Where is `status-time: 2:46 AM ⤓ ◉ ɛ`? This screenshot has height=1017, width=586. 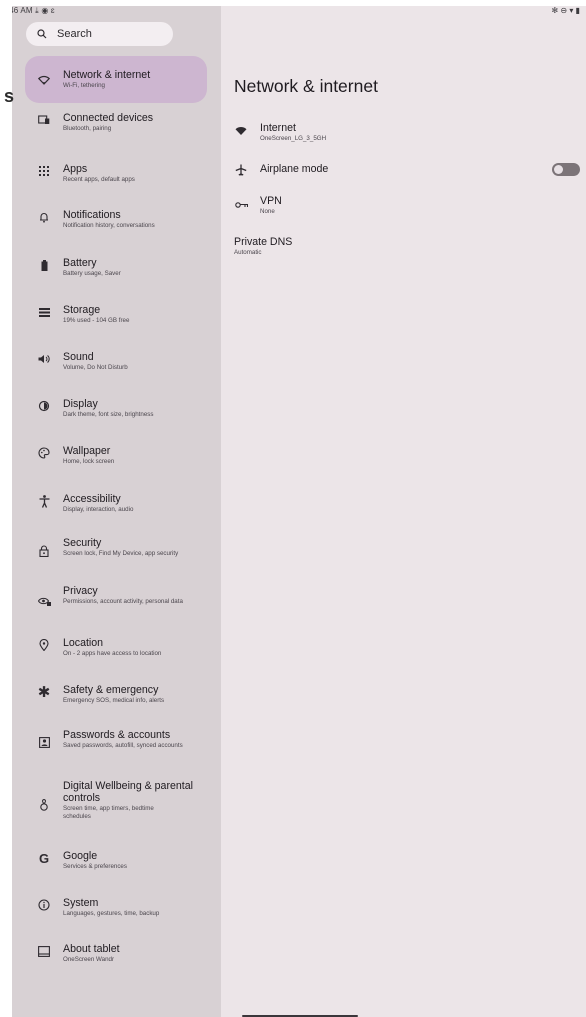
status-time: 2:46 AM ⤓ ◉ ɛ is located at coordinates (33, 10).